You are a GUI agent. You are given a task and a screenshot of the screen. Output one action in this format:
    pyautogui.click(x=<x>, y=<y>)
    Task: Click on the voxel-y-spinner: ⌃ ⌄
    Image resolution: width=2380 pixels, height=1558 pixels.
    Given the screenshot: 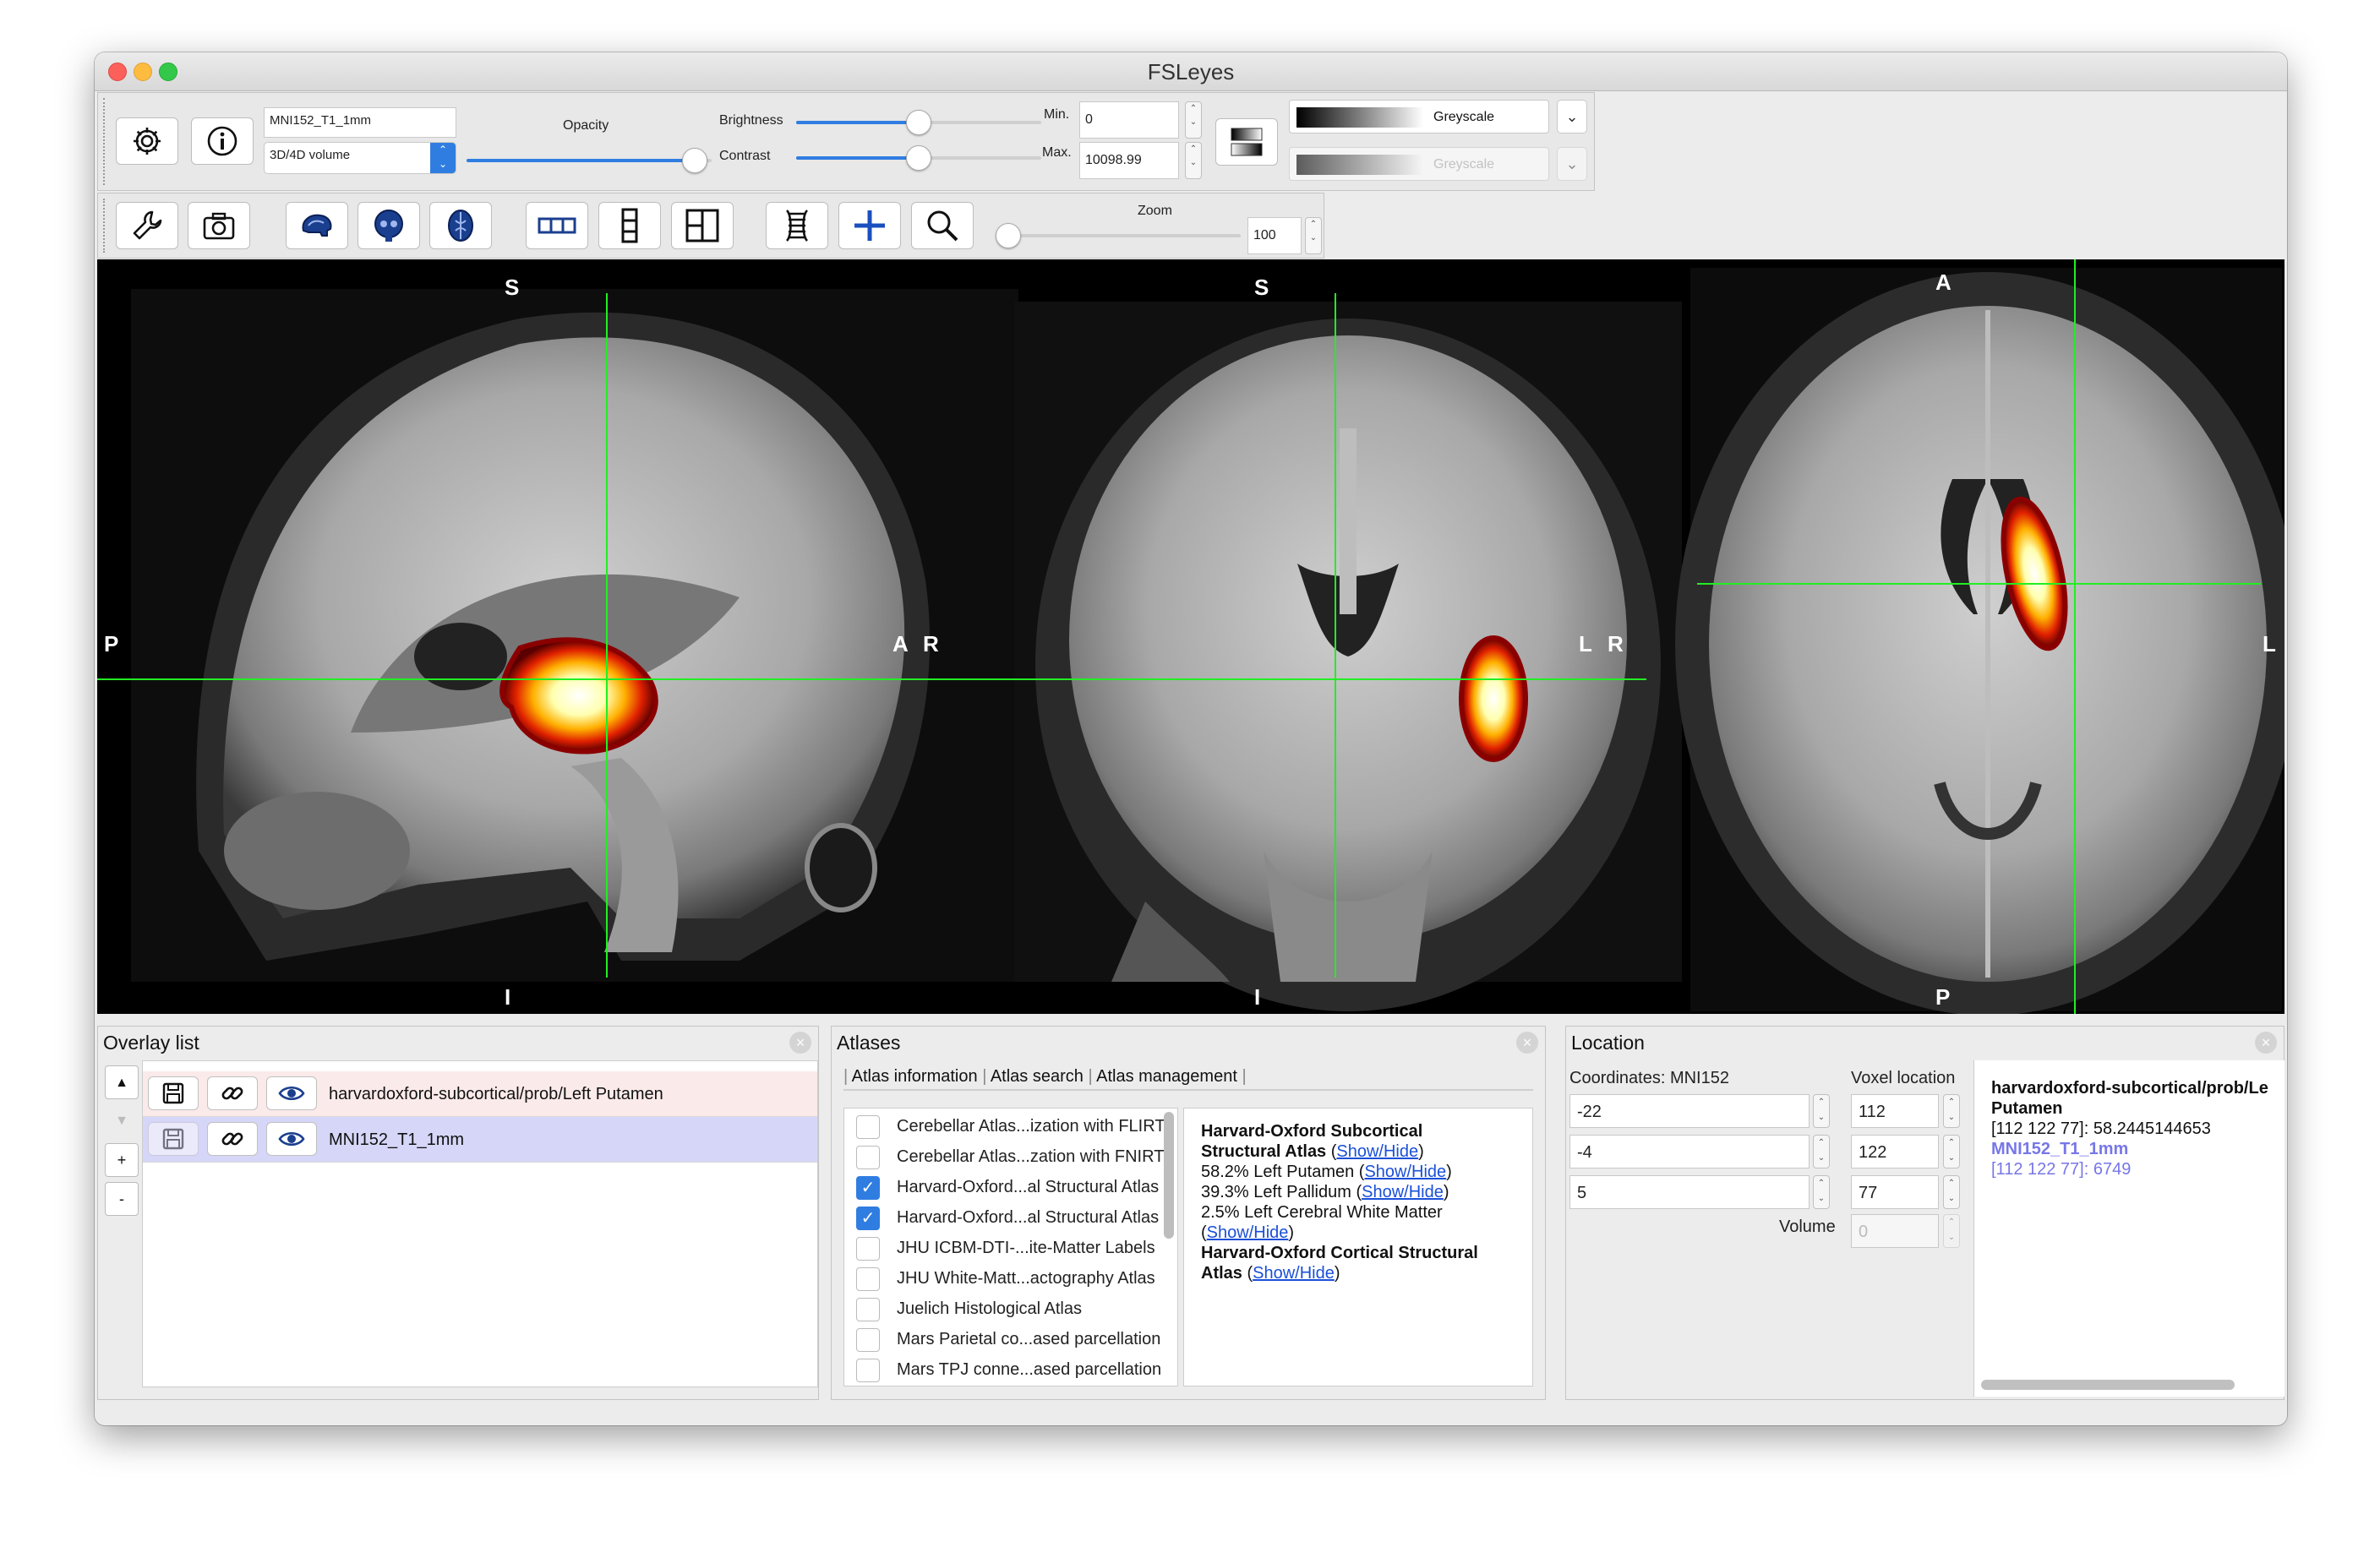 What is the action you would take?
    pyautogui.click(x=1951, y=1151)
    